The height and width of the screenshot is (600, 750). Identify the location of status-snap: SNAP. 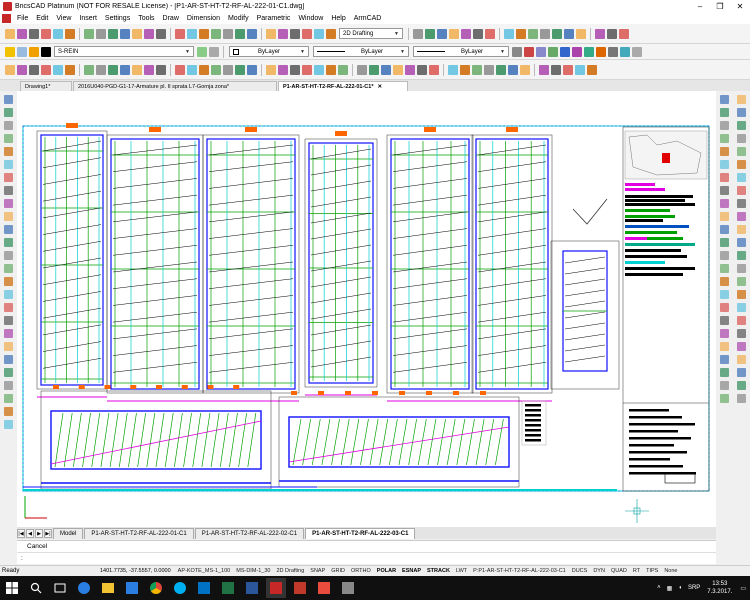
(317, 571).